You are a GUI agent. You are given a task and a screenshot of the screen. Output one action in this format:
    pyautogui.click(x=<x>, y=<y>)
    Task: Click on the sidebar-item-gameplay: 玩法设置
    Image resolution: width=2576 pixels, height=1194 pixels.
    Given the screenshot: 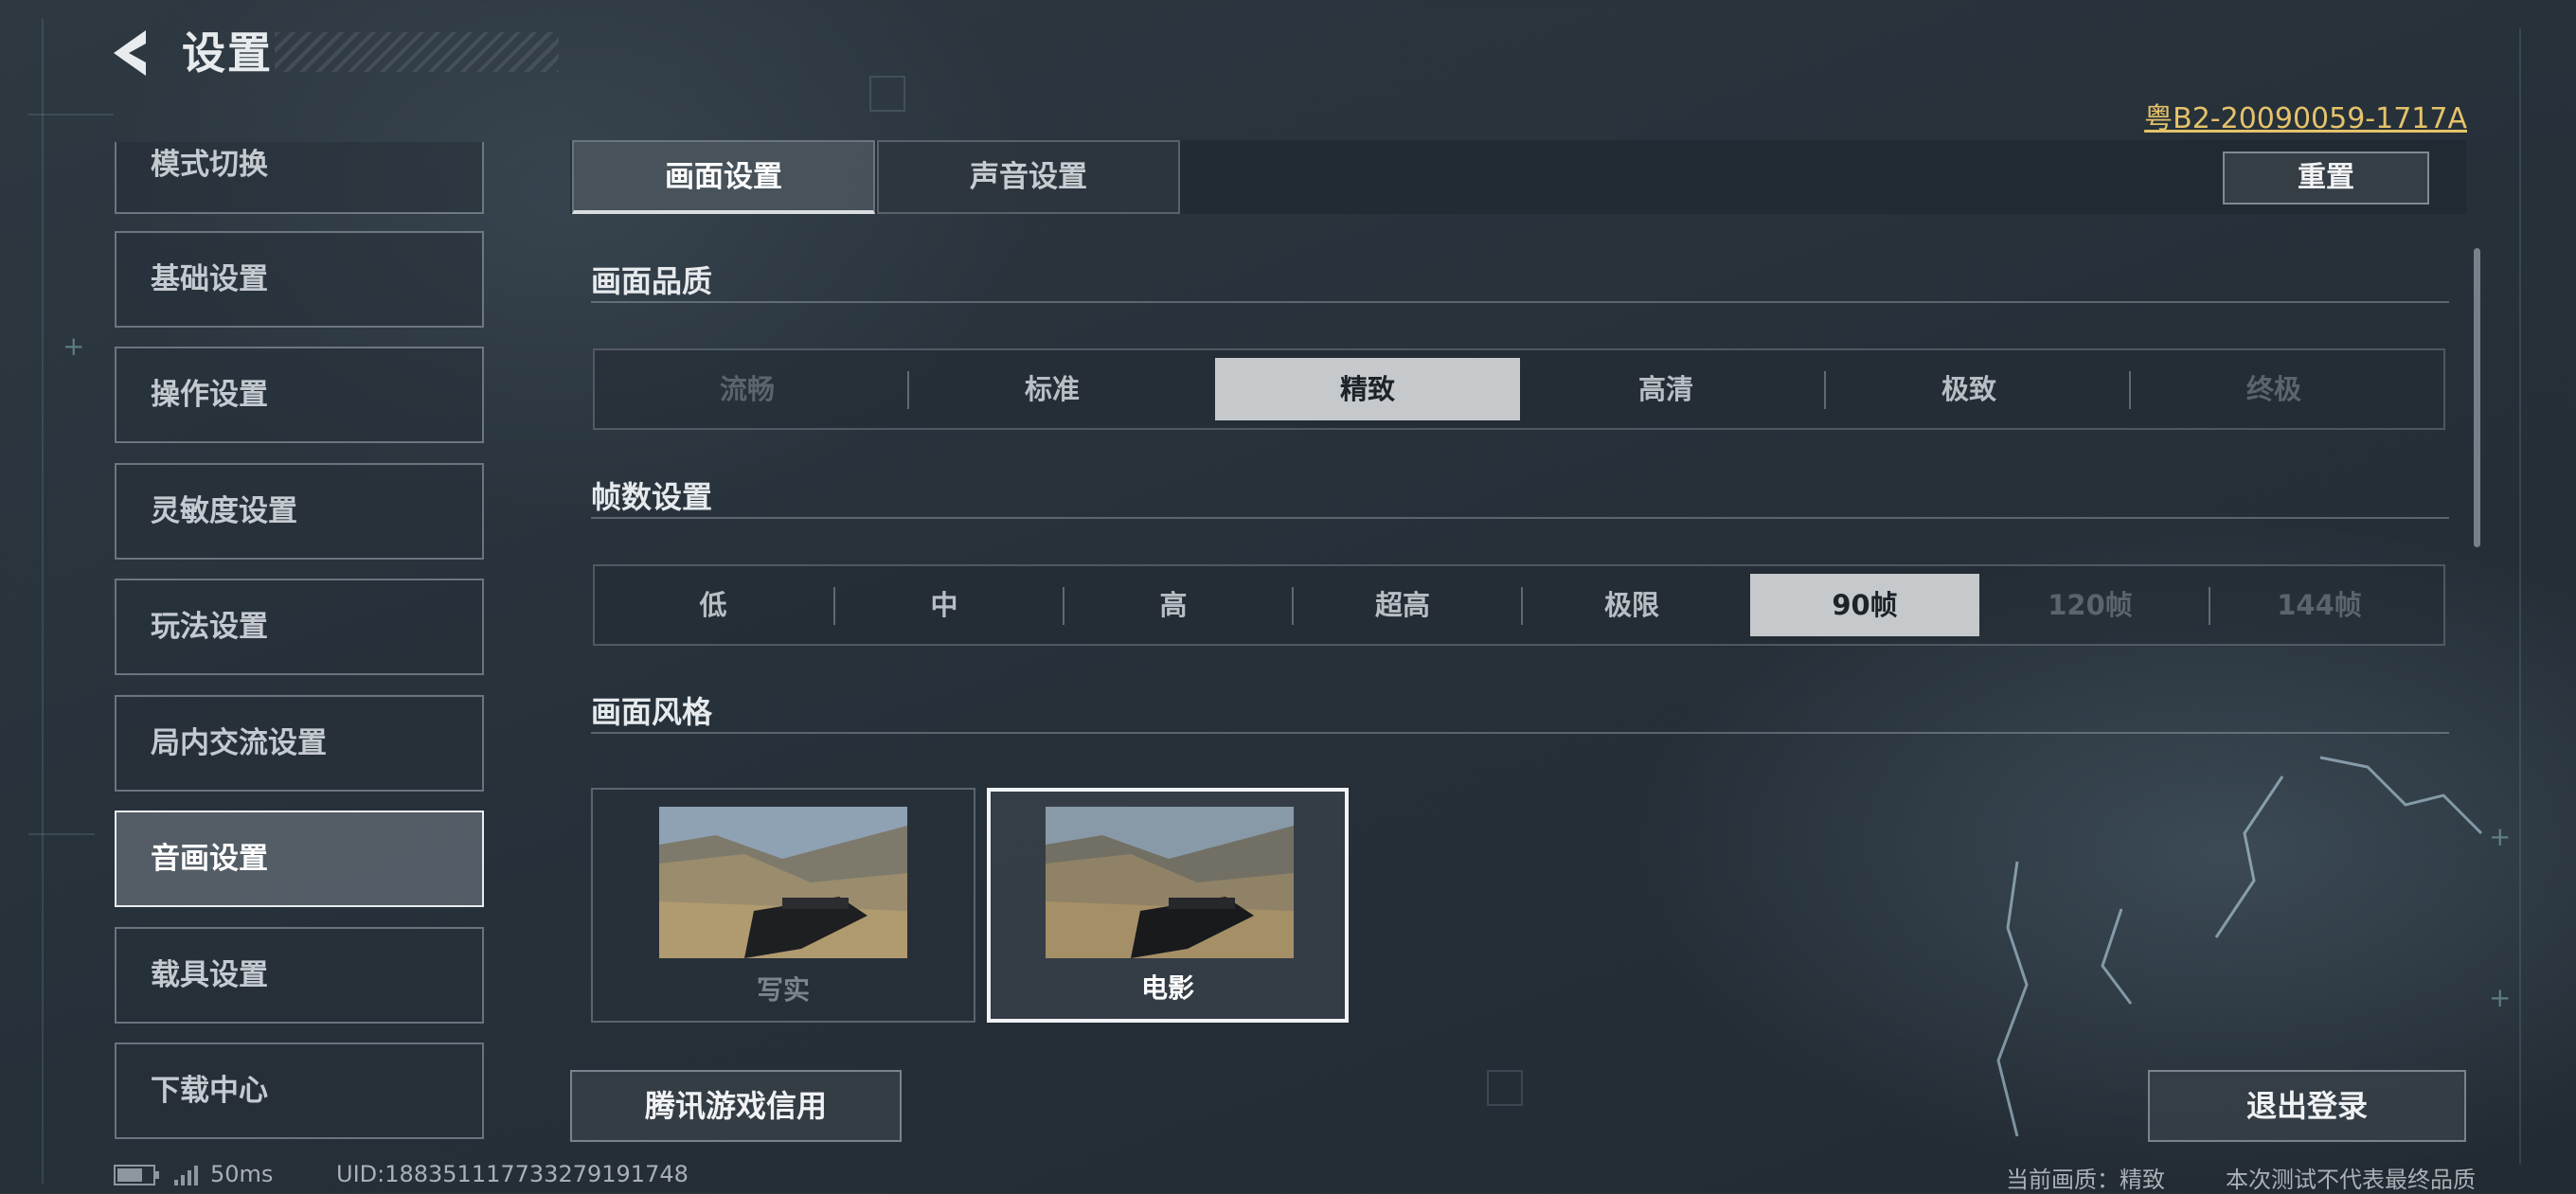 What is the action you would take?
    pyautogui.click(x=299, y=627)
    